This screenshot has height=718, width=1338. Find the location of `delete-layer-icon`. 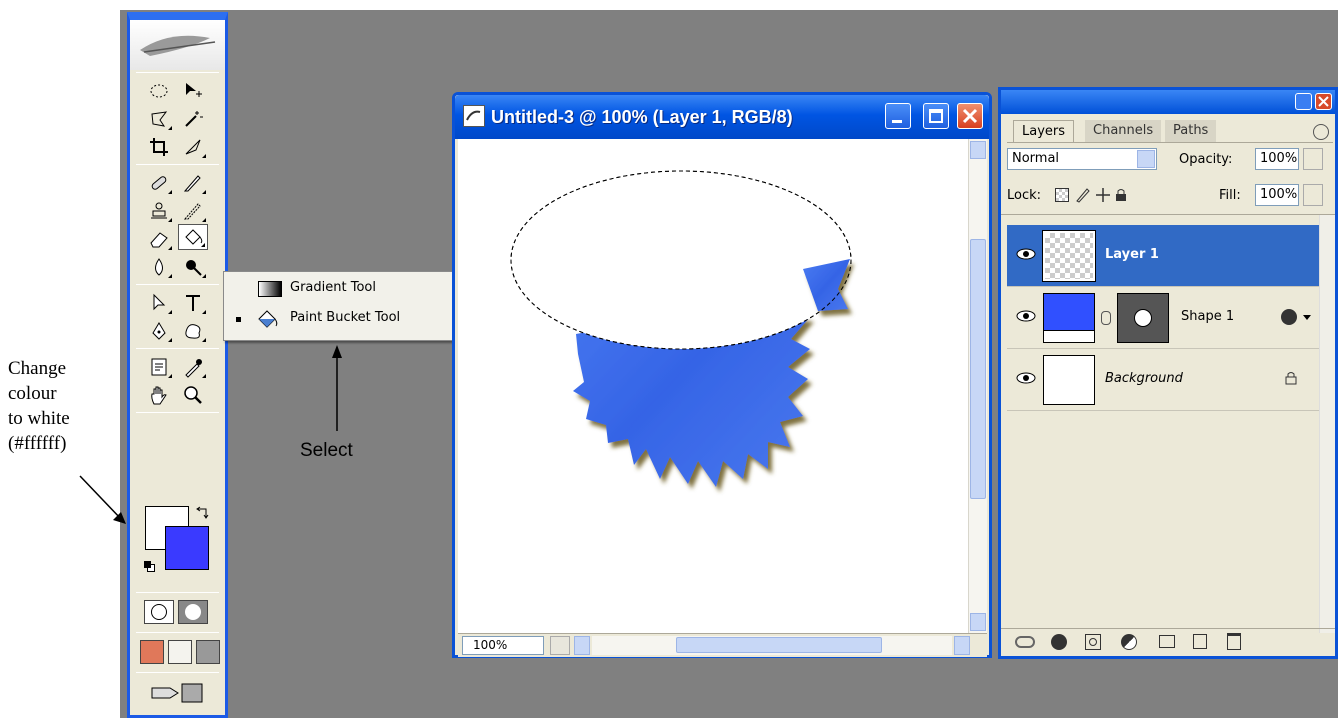

delete-layer-icon is located at coordinates (1234, 641).